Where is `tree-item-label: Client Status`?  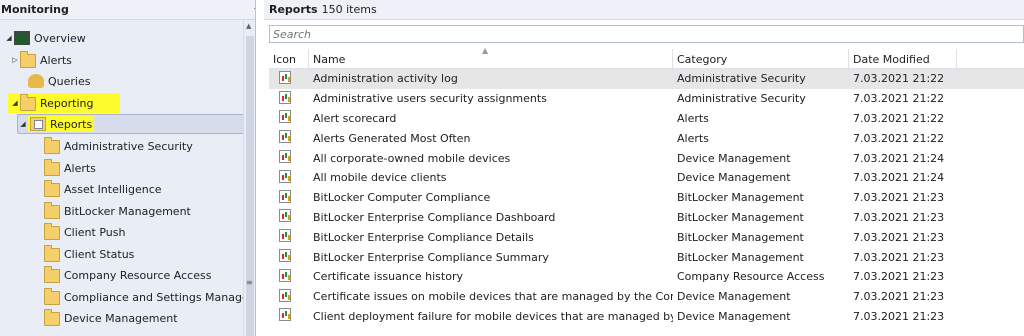
tree-item-label: Client Status is located at coordinates (99, 254).